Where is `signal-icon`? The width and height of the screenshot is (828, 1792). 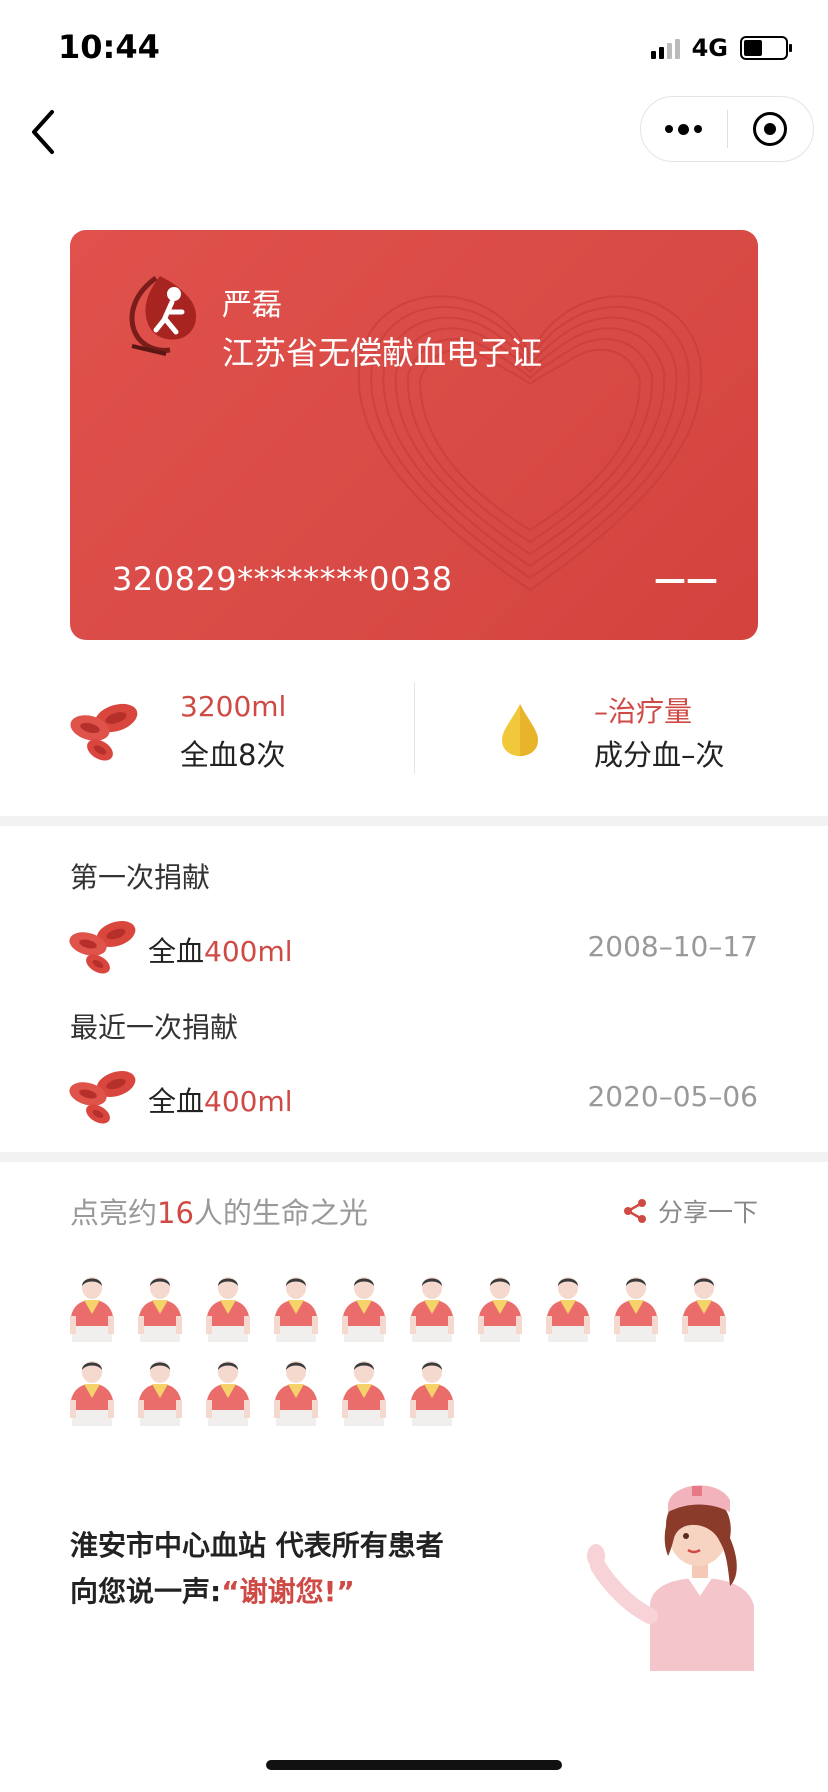 signal-icon is located at coordinates (665, 48).